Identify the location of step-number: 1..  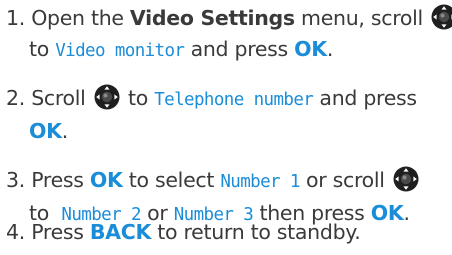
(15, 18).